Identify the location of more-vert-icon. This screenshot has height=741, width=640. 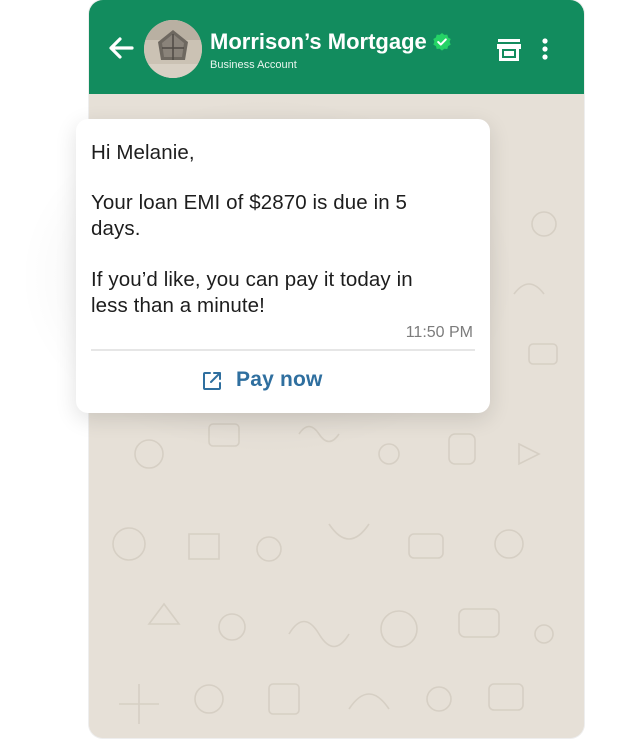
(545, 49).